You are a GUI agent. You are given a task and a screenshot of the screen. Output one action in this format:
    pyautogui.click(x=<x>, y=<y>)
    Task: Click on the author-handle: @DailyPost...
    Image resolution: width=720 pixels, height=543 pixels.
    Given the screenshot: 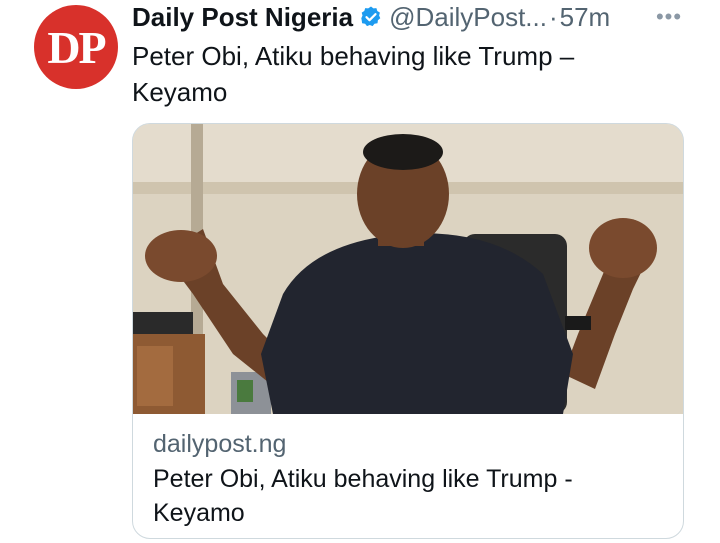 What is the action you would take?
    pyautogui.click(x=468, y=17)
    